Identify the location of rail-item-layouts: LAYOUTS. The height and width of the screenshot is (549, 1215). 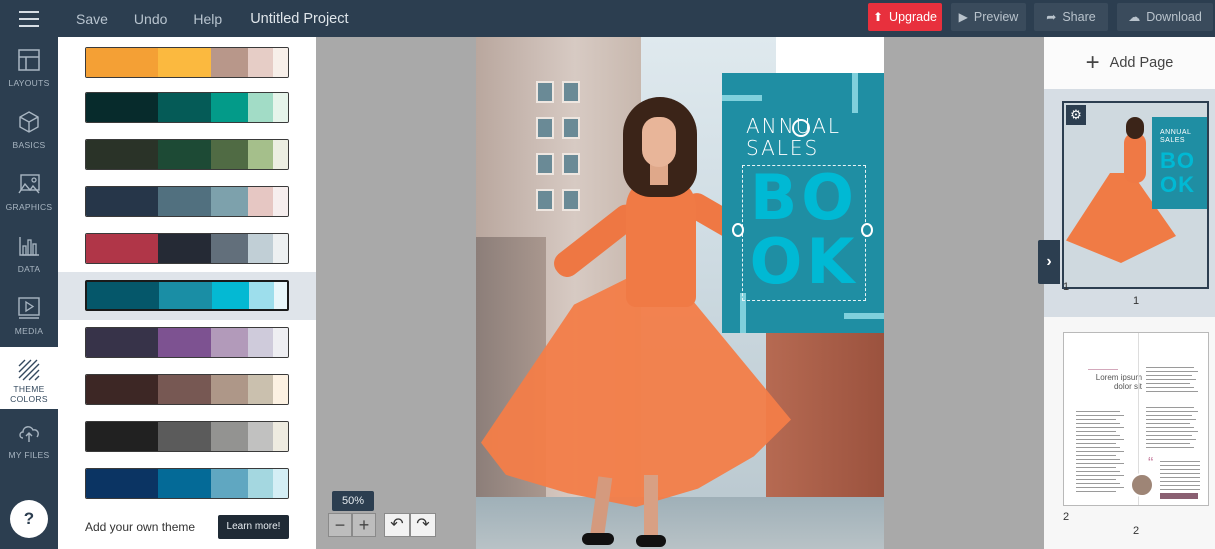
(29, 68).